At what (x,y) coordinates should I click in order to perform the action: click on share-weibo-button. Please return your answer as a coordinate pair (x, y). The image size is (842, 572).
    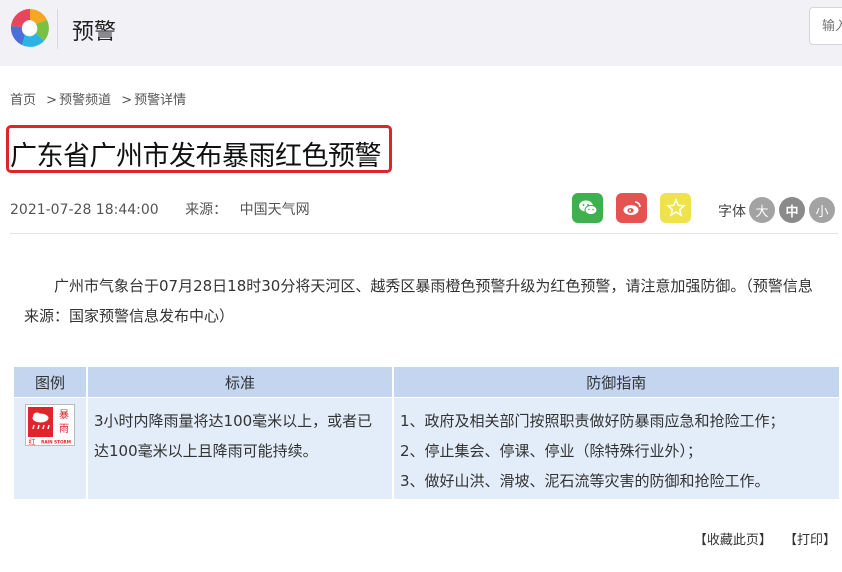
    Looking at the image, I should click on (631, 208).